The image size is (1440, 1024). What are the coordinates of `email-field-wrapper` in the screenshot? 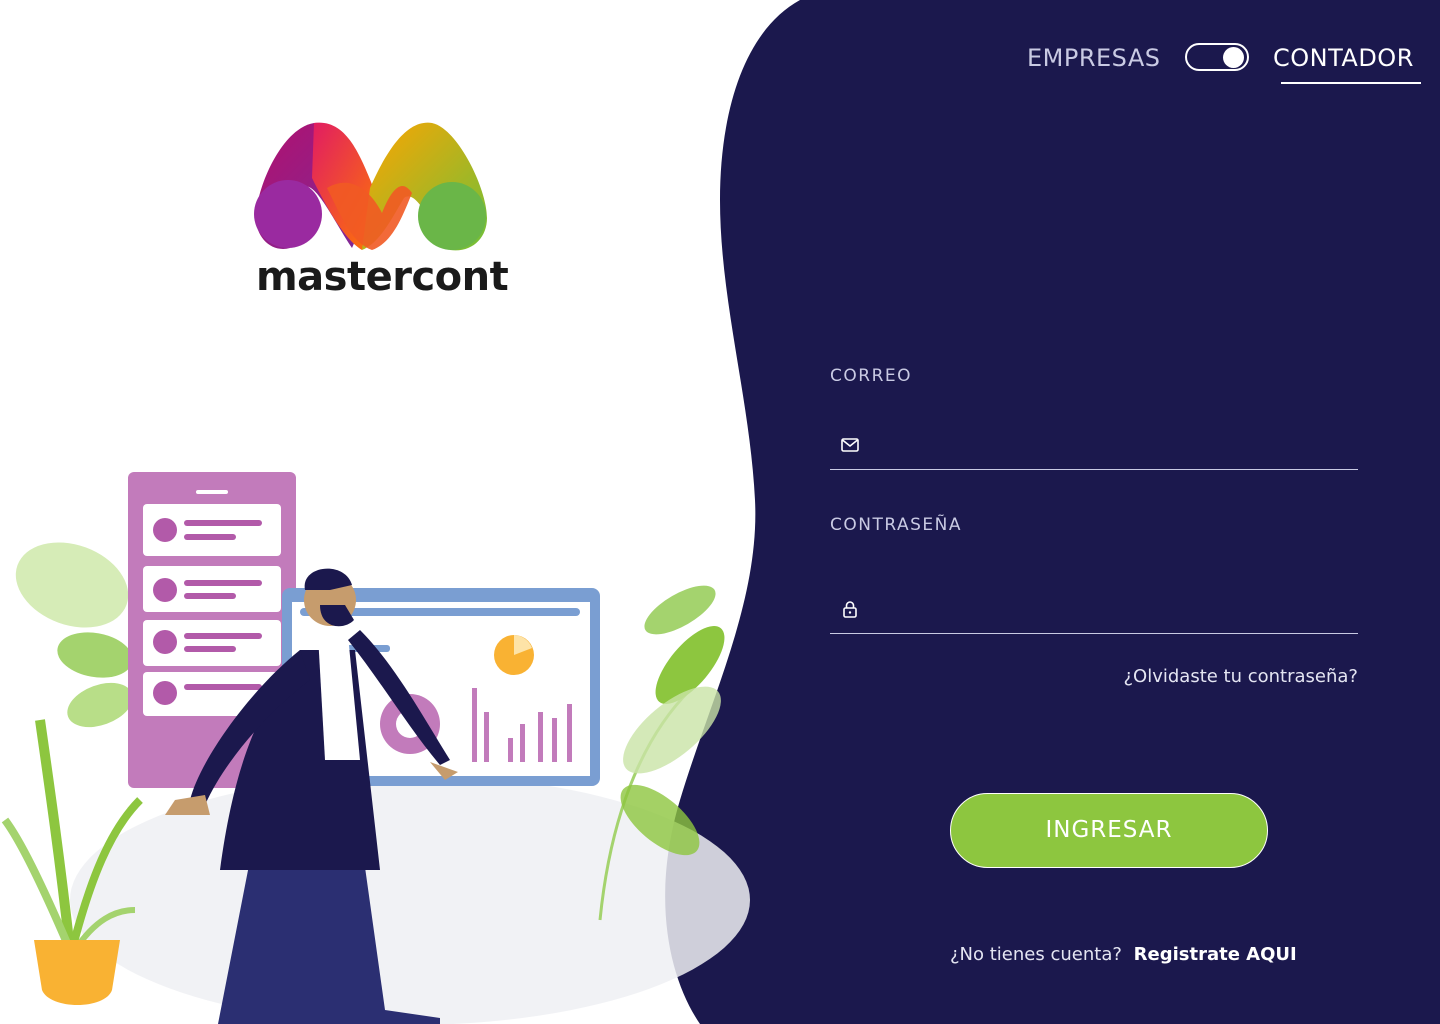 It's located at (1094, 444).